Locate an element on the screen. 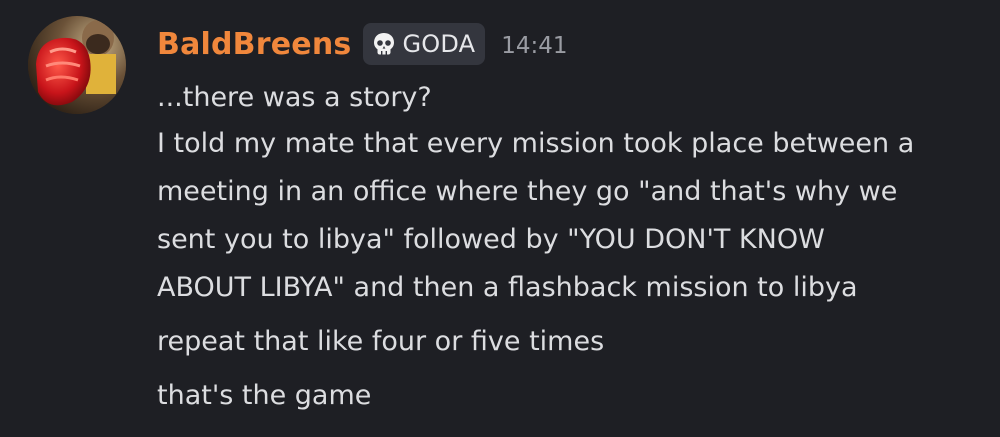 The height and width of the screenshot is (437, 1000). skull-icon is located at coordinates (384, 44).